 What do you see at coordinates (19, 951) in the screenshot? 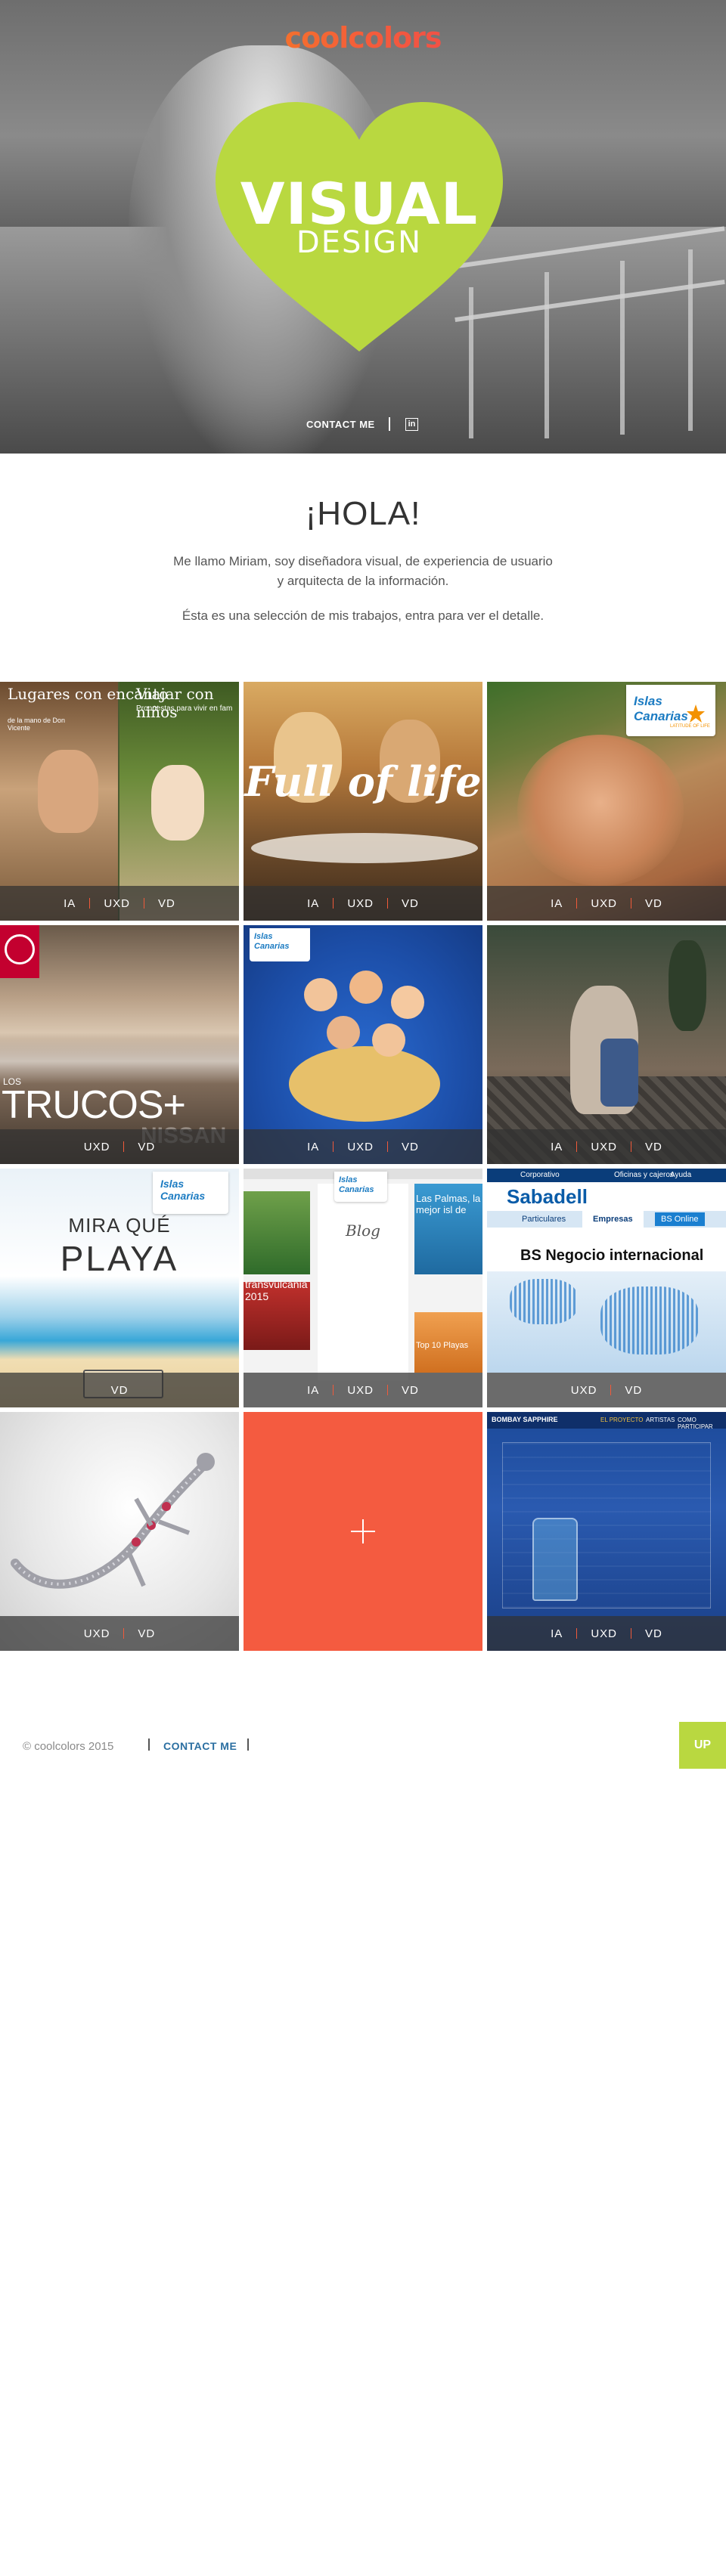
I see `nissan-logo` at bounding box center [19, 951].